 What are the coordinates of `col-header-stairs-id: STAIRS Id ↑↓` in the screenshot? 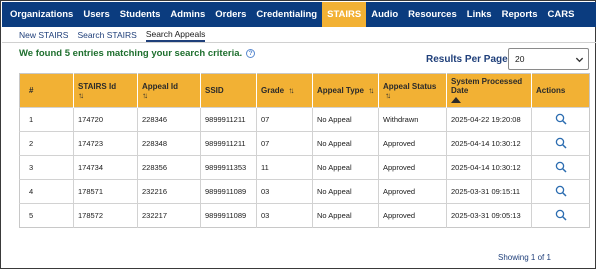 It's located at (105, 90).